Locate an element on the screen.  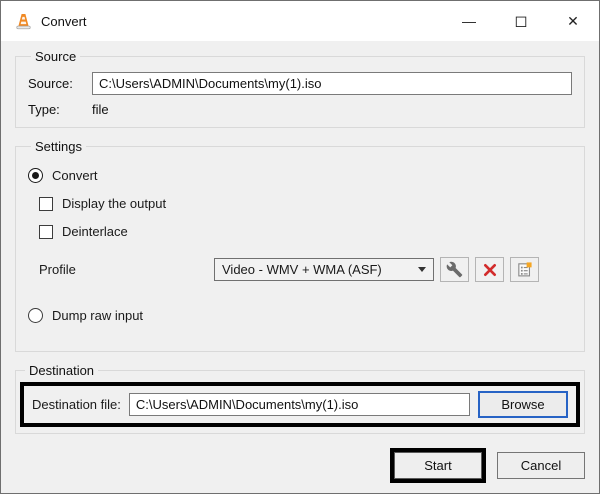
destination-group-title: Destination is located at coordinates (62, 370).